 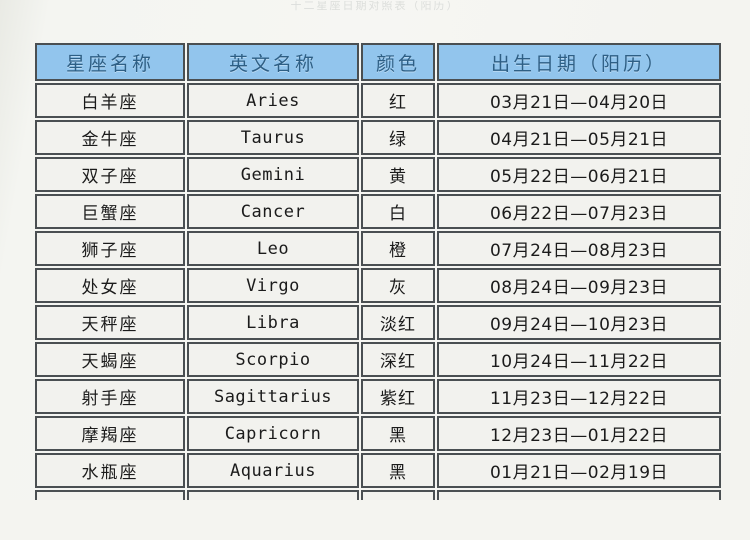 What do you see at coordinates (579, 470) in the screenshot?
I see `cell-birth-date: 01月21日—02月19日` at bounding box center [579, 470].